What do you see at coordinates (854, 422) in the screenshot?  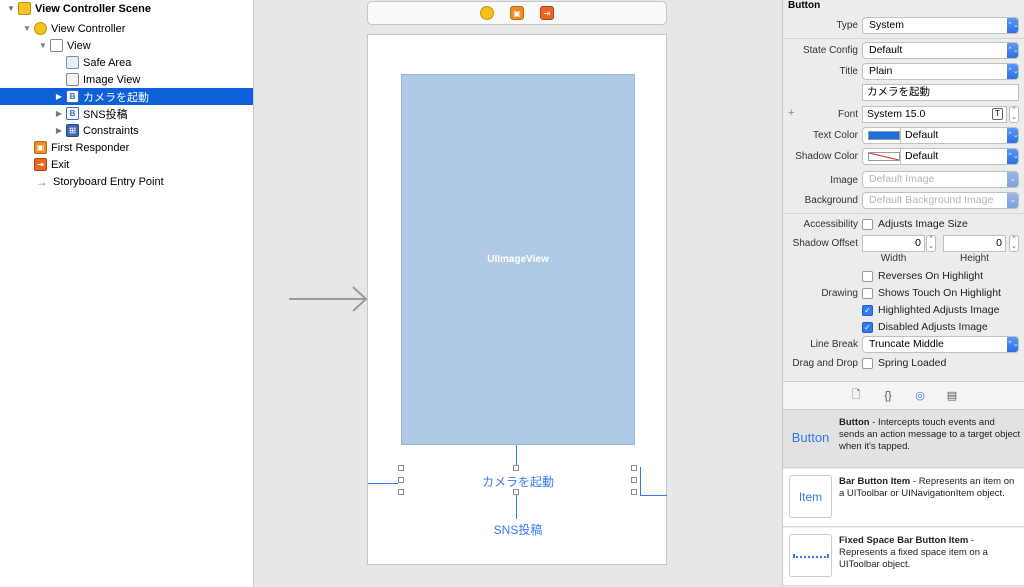 I see `library-item-title: Button` at bounding box center [854, 422].